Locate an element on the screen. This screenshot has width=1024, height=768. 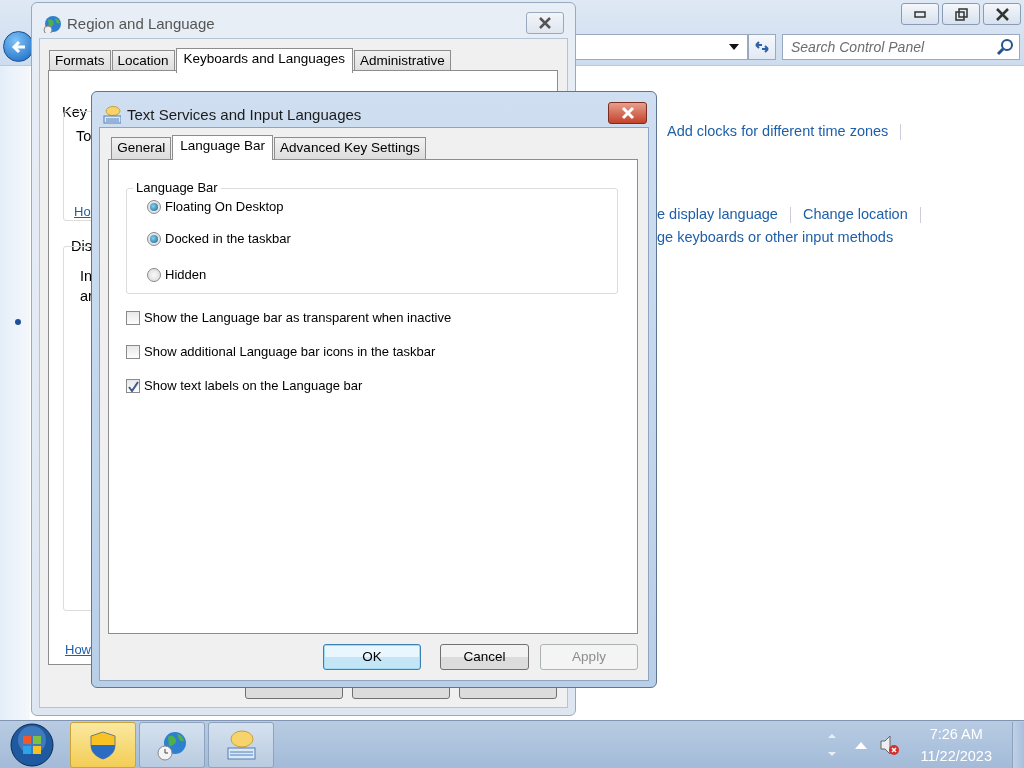
radio-label: Hidden is located at coordinates (186, 275).